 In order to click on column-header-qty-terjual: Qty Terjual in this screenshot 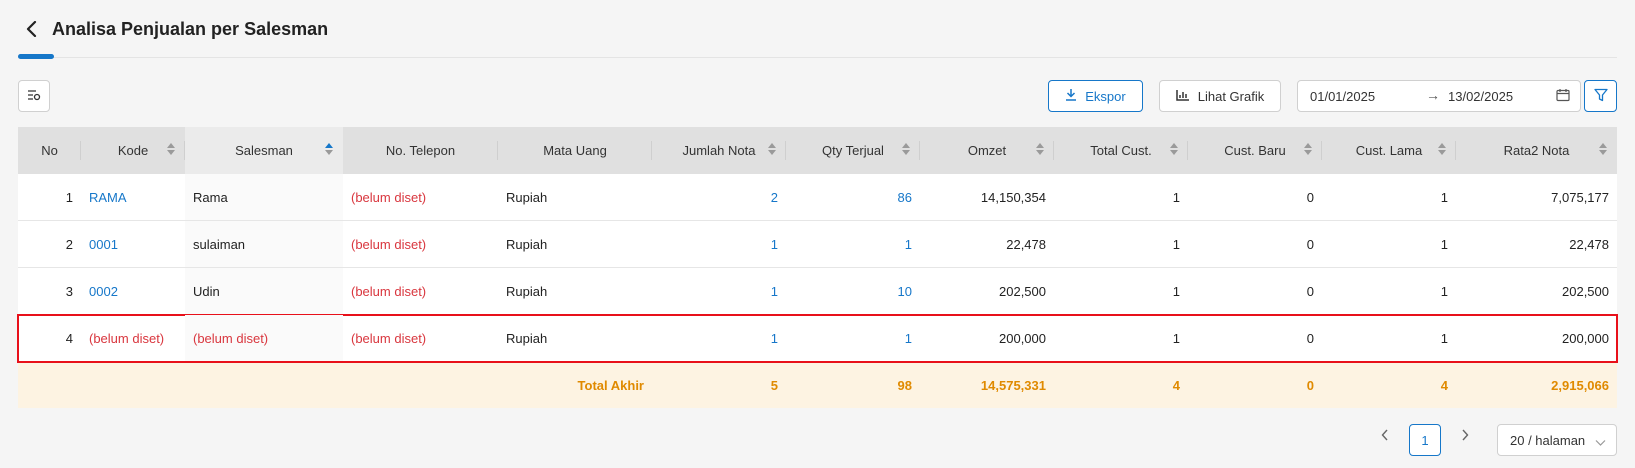, I will do `click(853, 150)`.